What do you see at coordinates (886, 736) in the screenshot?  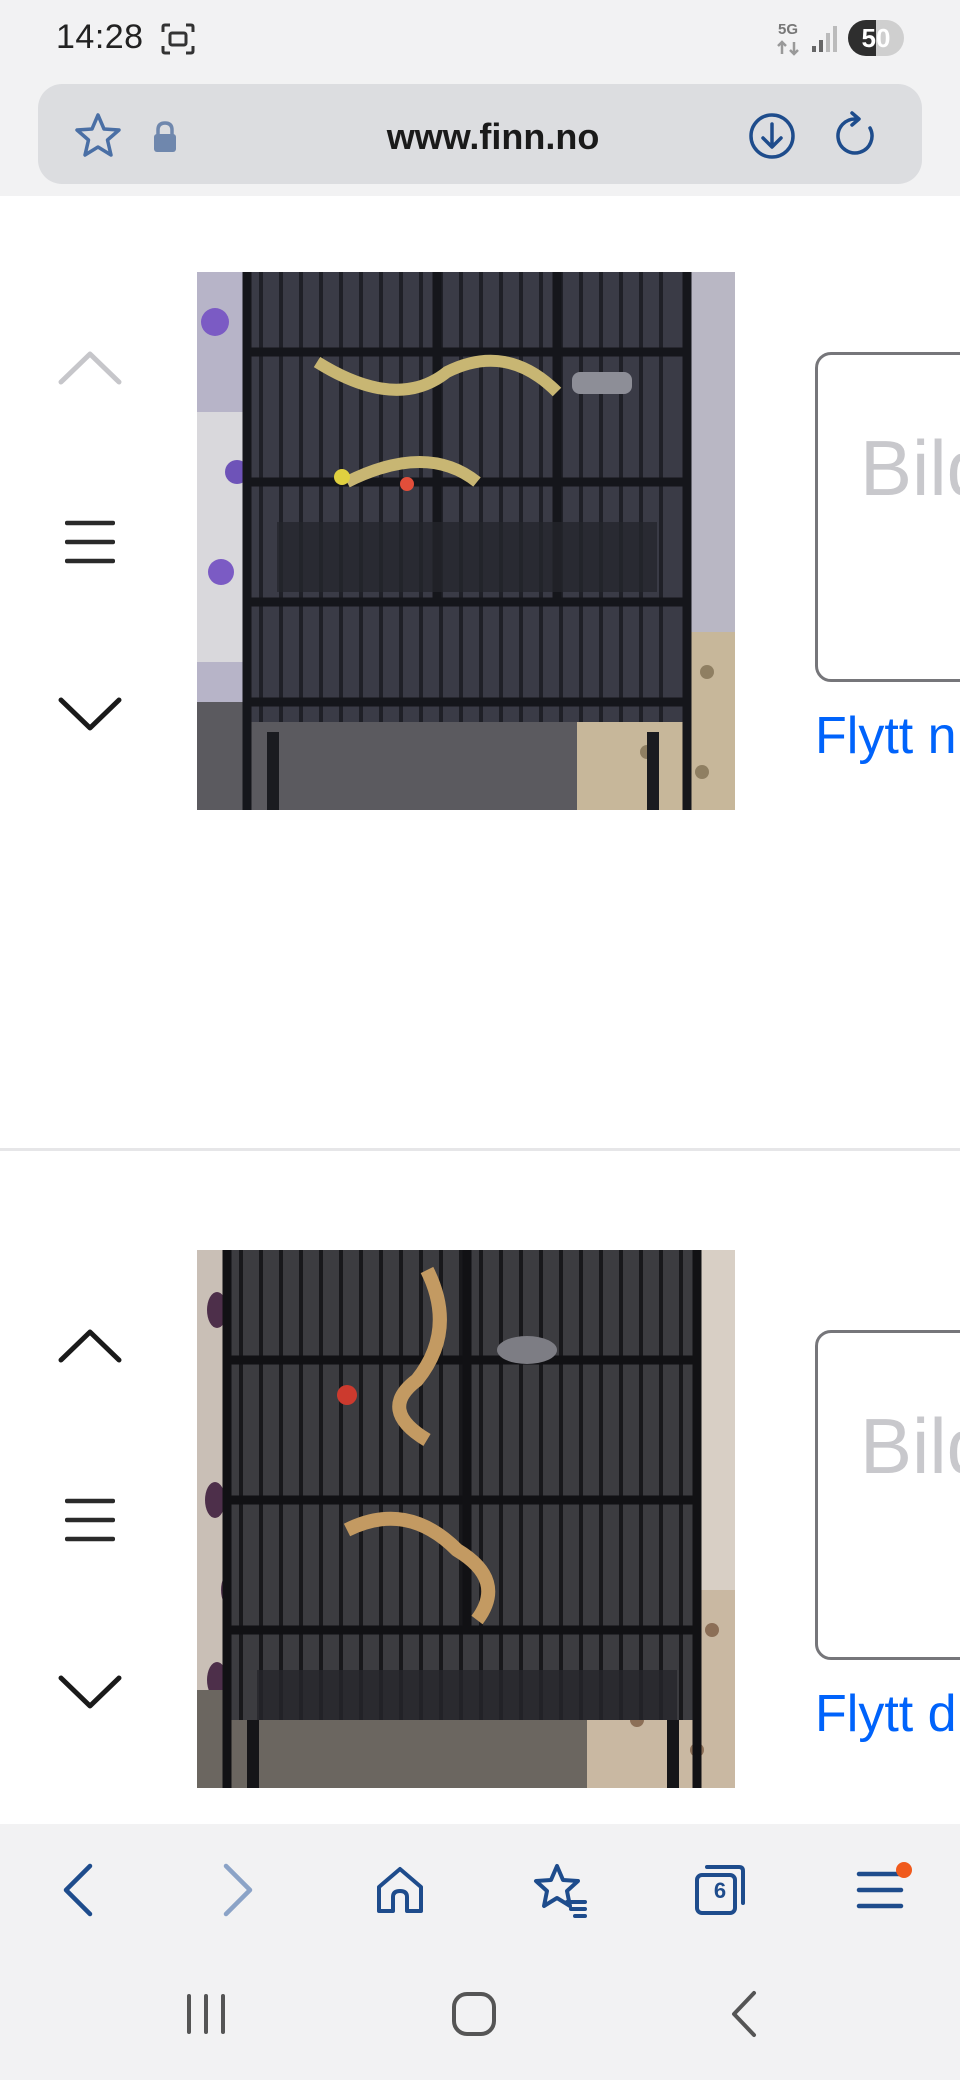 I see `move-image-link: Flytt n` at bounding box center [886, 736].